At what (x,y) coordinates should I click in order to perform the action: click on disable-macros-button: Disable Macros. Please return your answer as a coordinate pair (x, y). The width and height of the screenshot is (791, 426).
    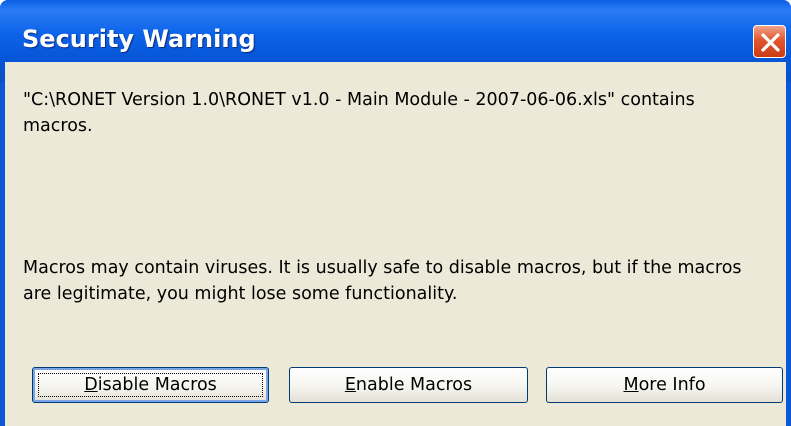
    Looking at the image, I should click on (150, 385).